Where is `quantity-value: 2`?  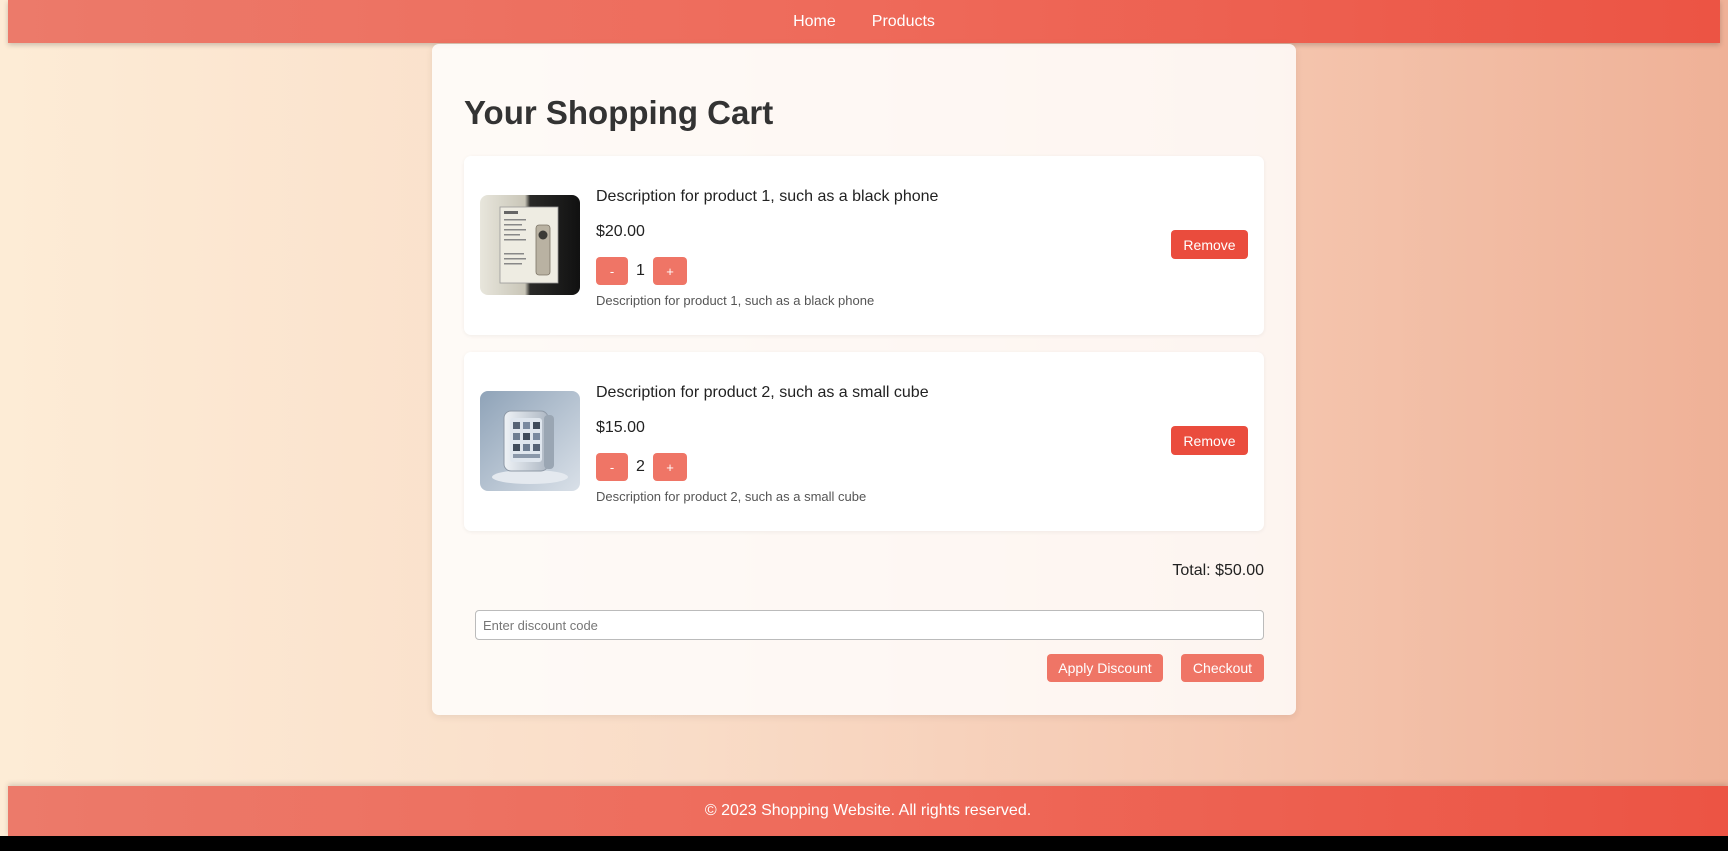 quantity-value: 2 is located at coordinates (640, 466).